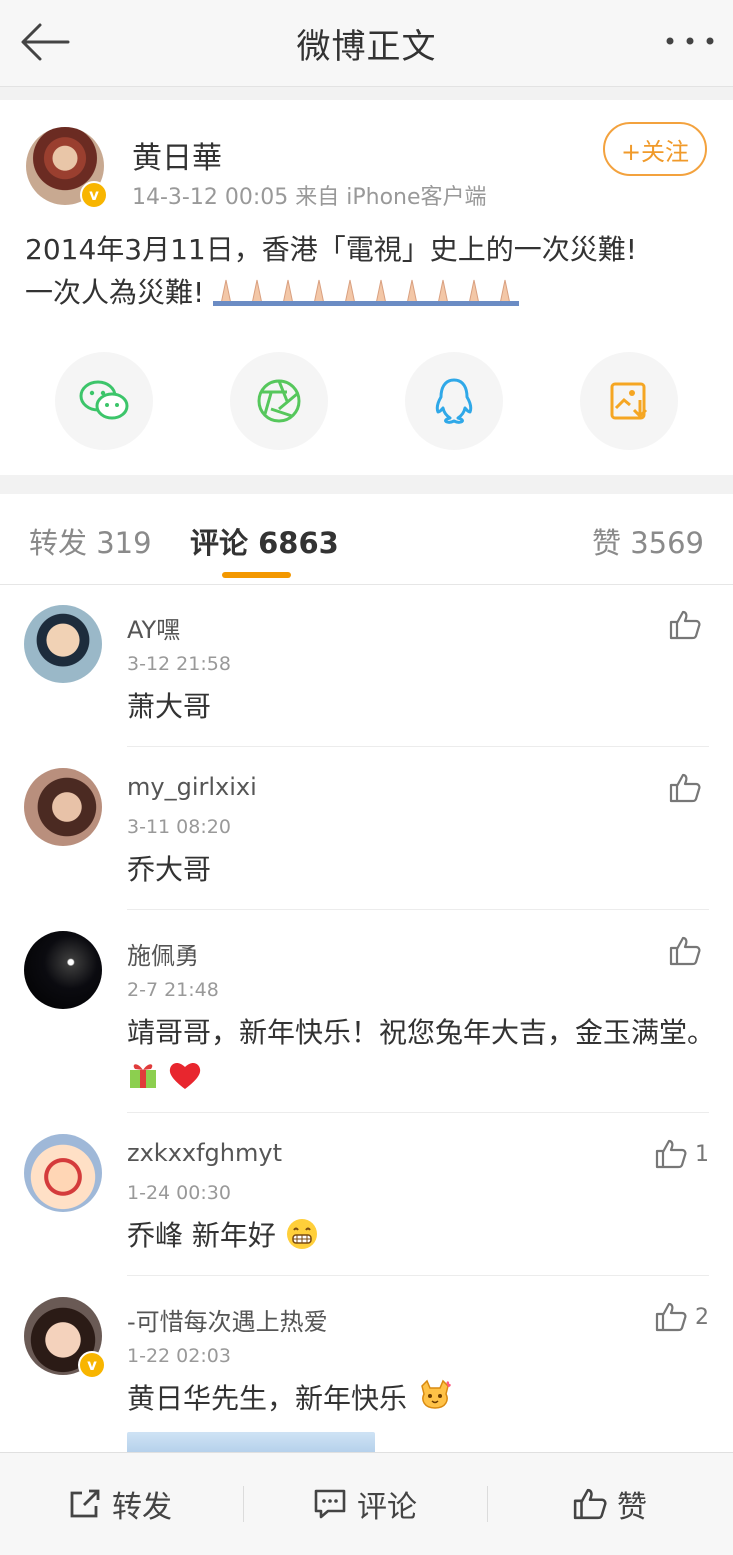 The image size is (733, 1555). I want to click on grin-emoji-icon, so click(301, 1234).